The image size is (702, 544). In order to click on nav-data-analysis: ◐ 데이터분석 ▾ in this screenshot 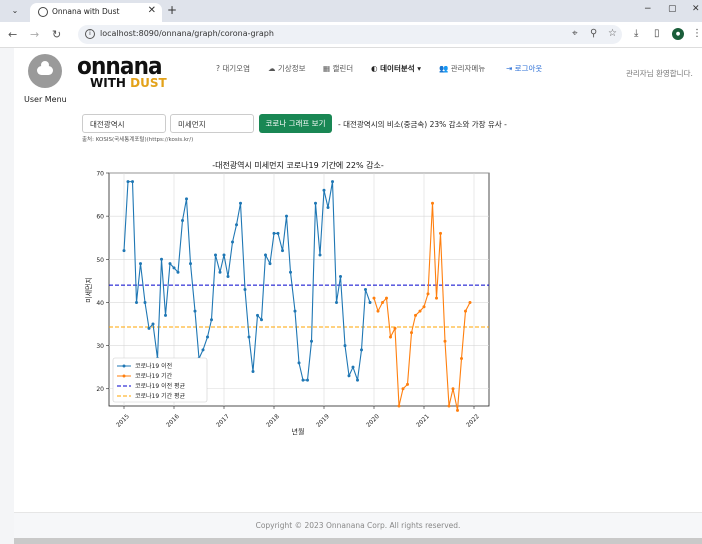, I will do `click(396, 68)`.